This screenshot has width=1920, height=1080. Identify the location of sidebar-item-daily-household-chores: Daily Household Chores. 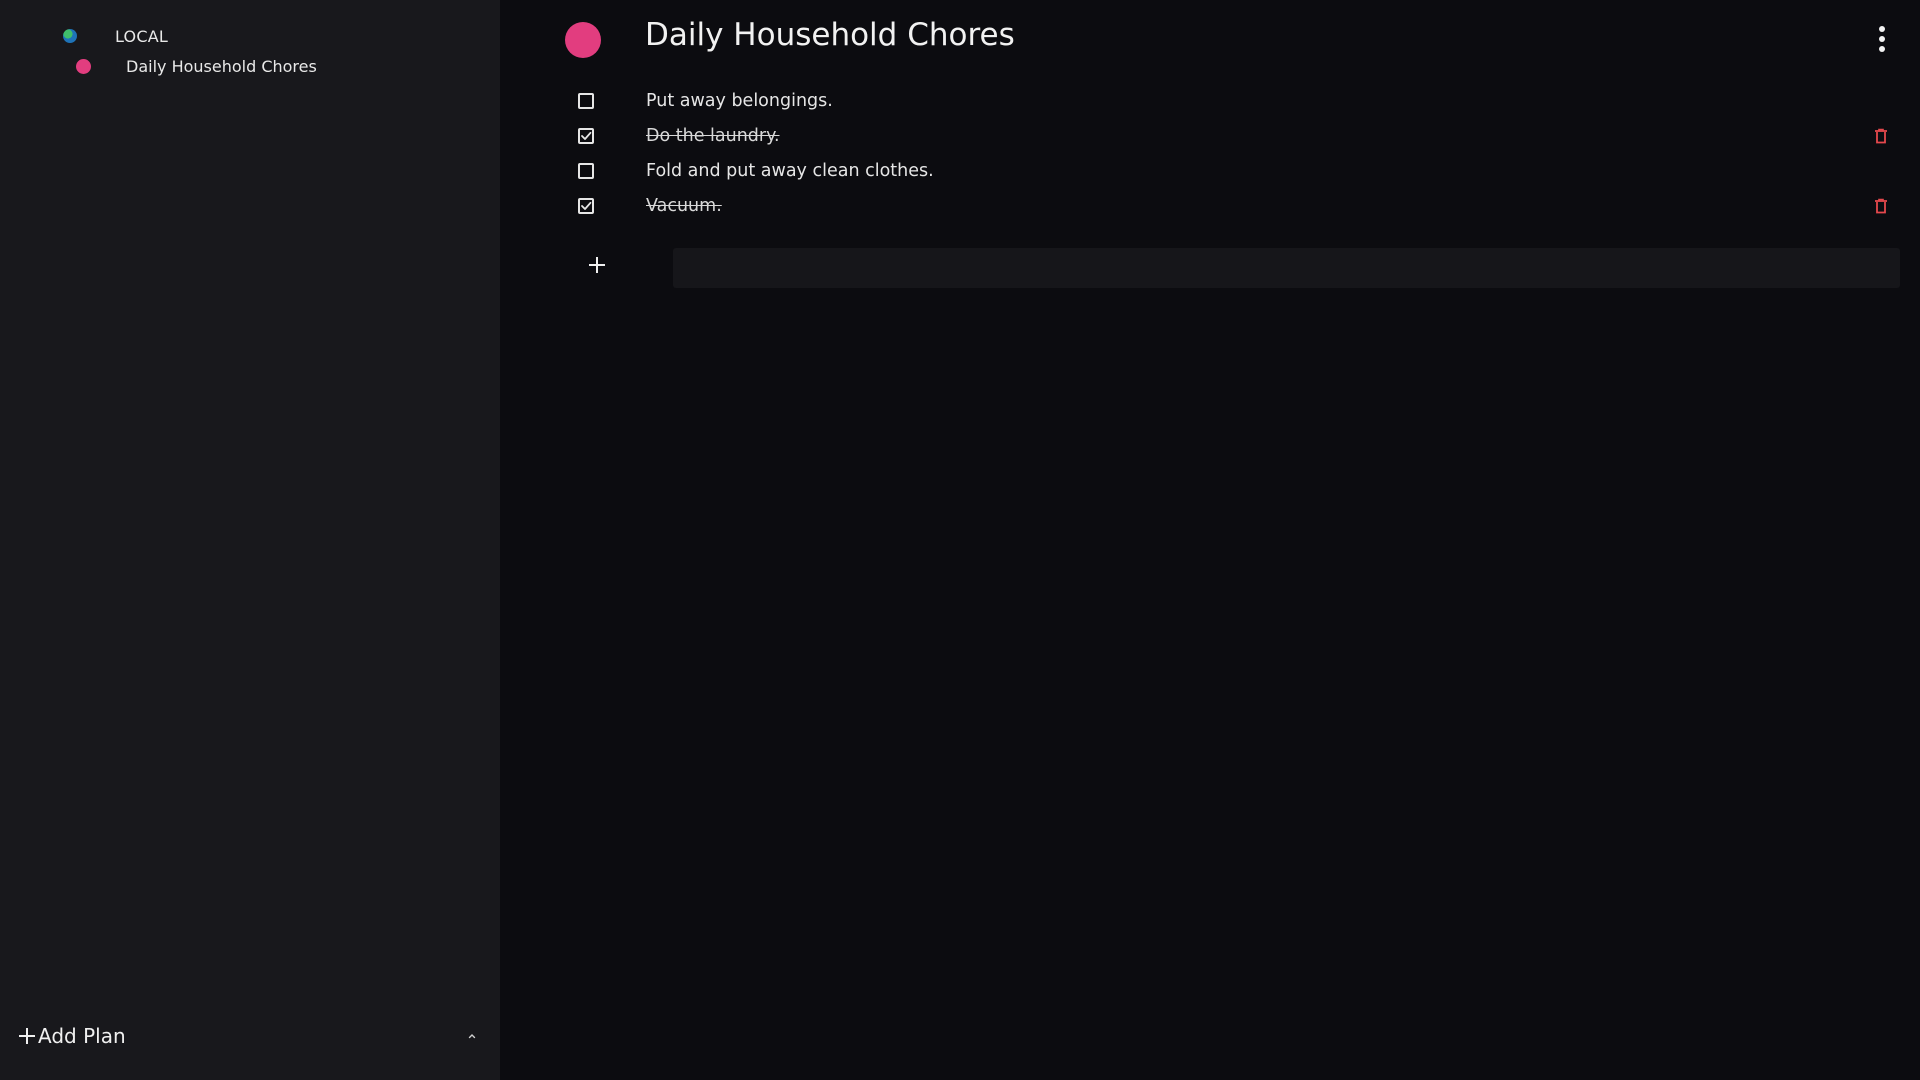
(196, 66).